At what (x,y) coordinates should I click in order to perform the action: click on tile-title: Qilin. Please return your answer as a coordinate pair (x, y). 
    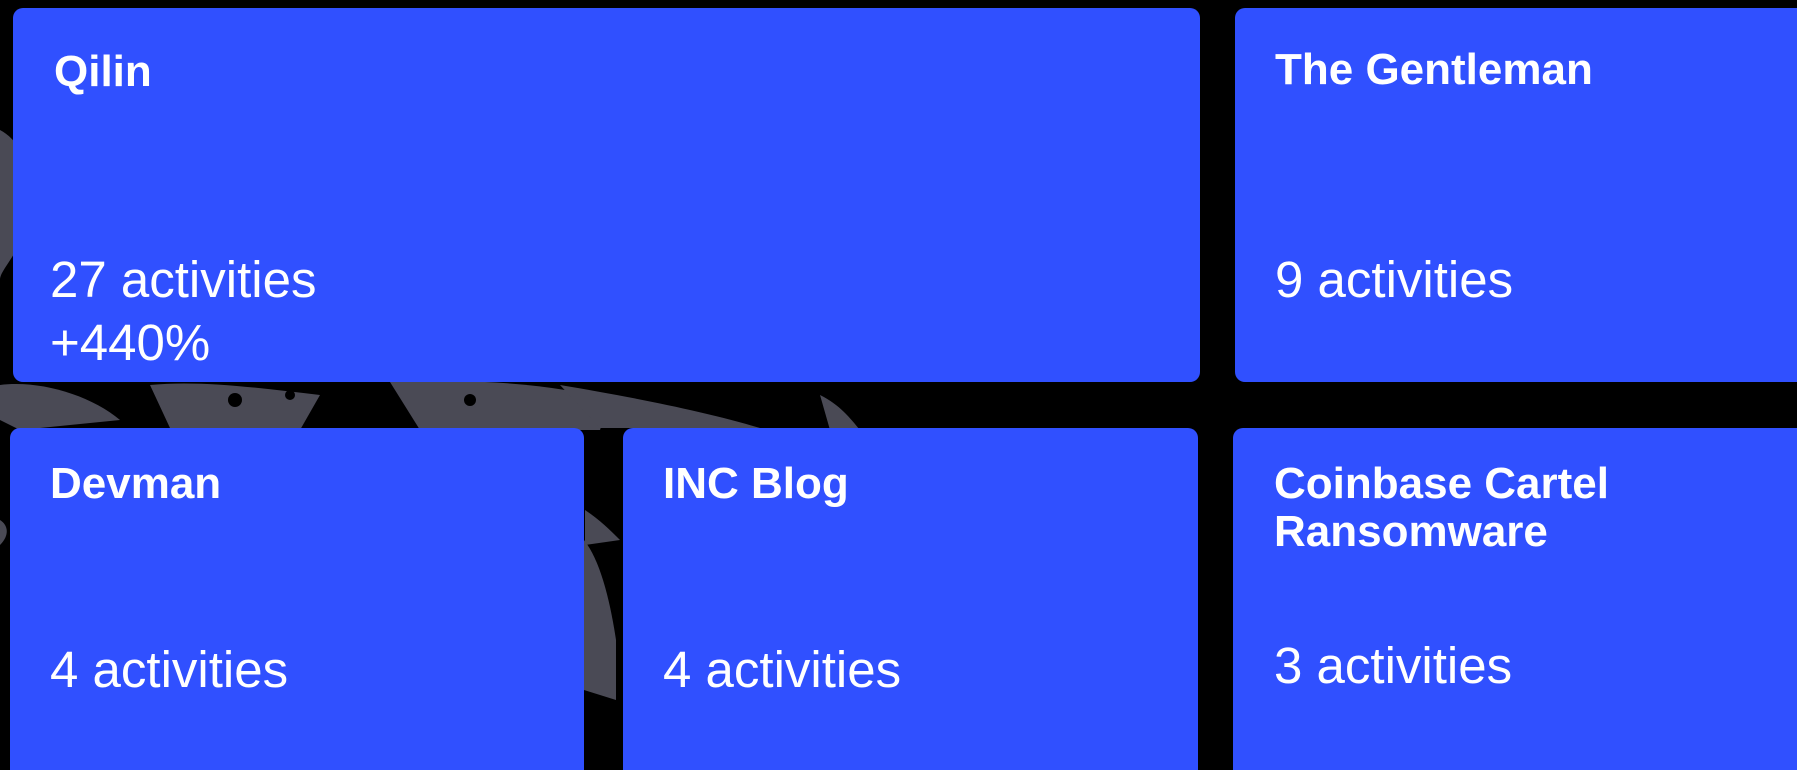
    Looking at the image, I should click on (103, 71).